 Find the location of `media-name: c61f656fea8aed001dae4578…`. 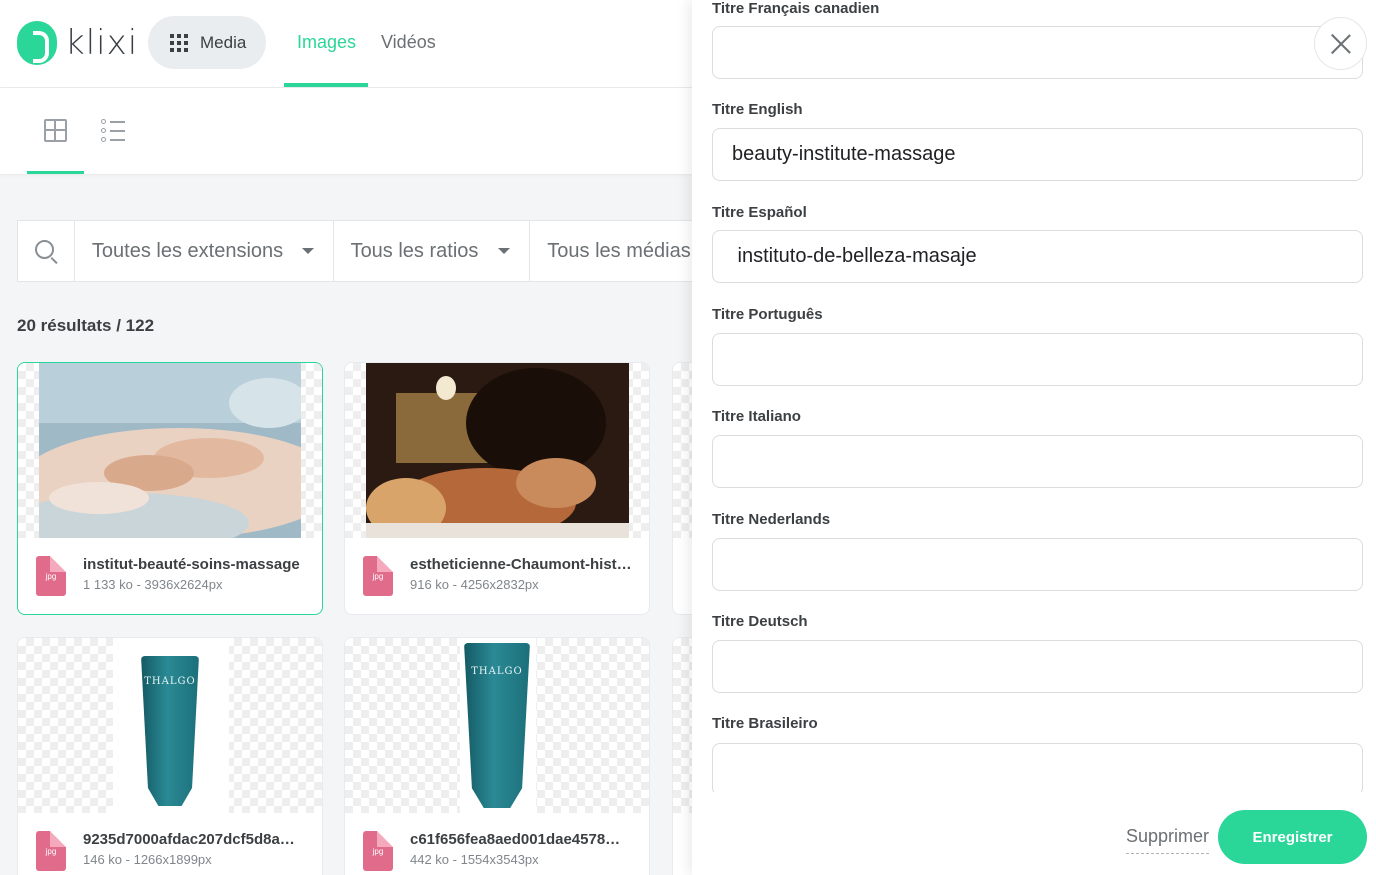

media-name: c61f656fea8aed001dae4578… is located at coordinates (515, 839).